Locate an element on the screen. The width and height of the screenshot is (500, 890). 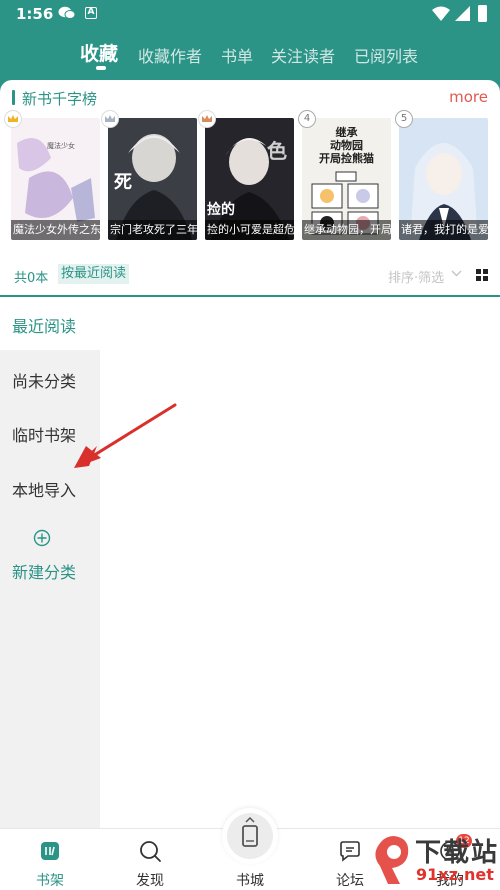
notification-a-icon: A is located at coordinates (91, 13).